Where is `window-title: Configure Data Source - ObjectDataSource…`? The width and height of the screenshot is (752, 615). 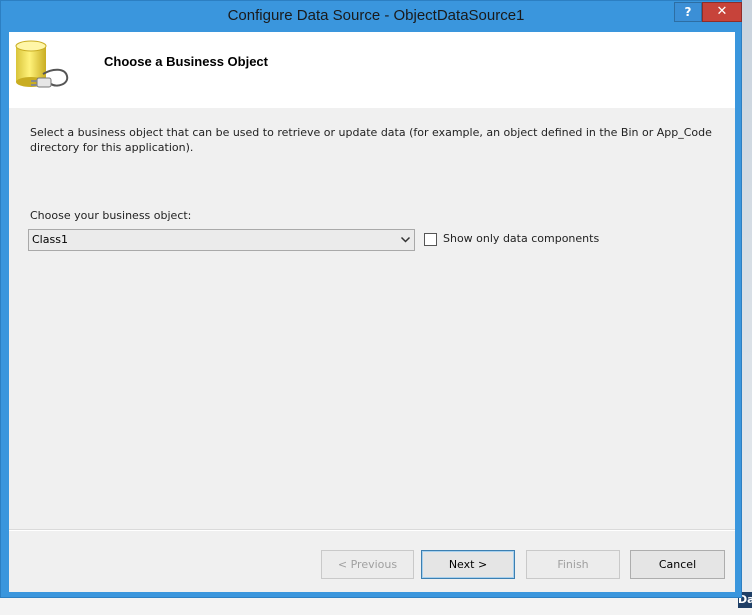
window-title: Configure Data Source - ObjectDataSource… is located at coordinates (376, 15).